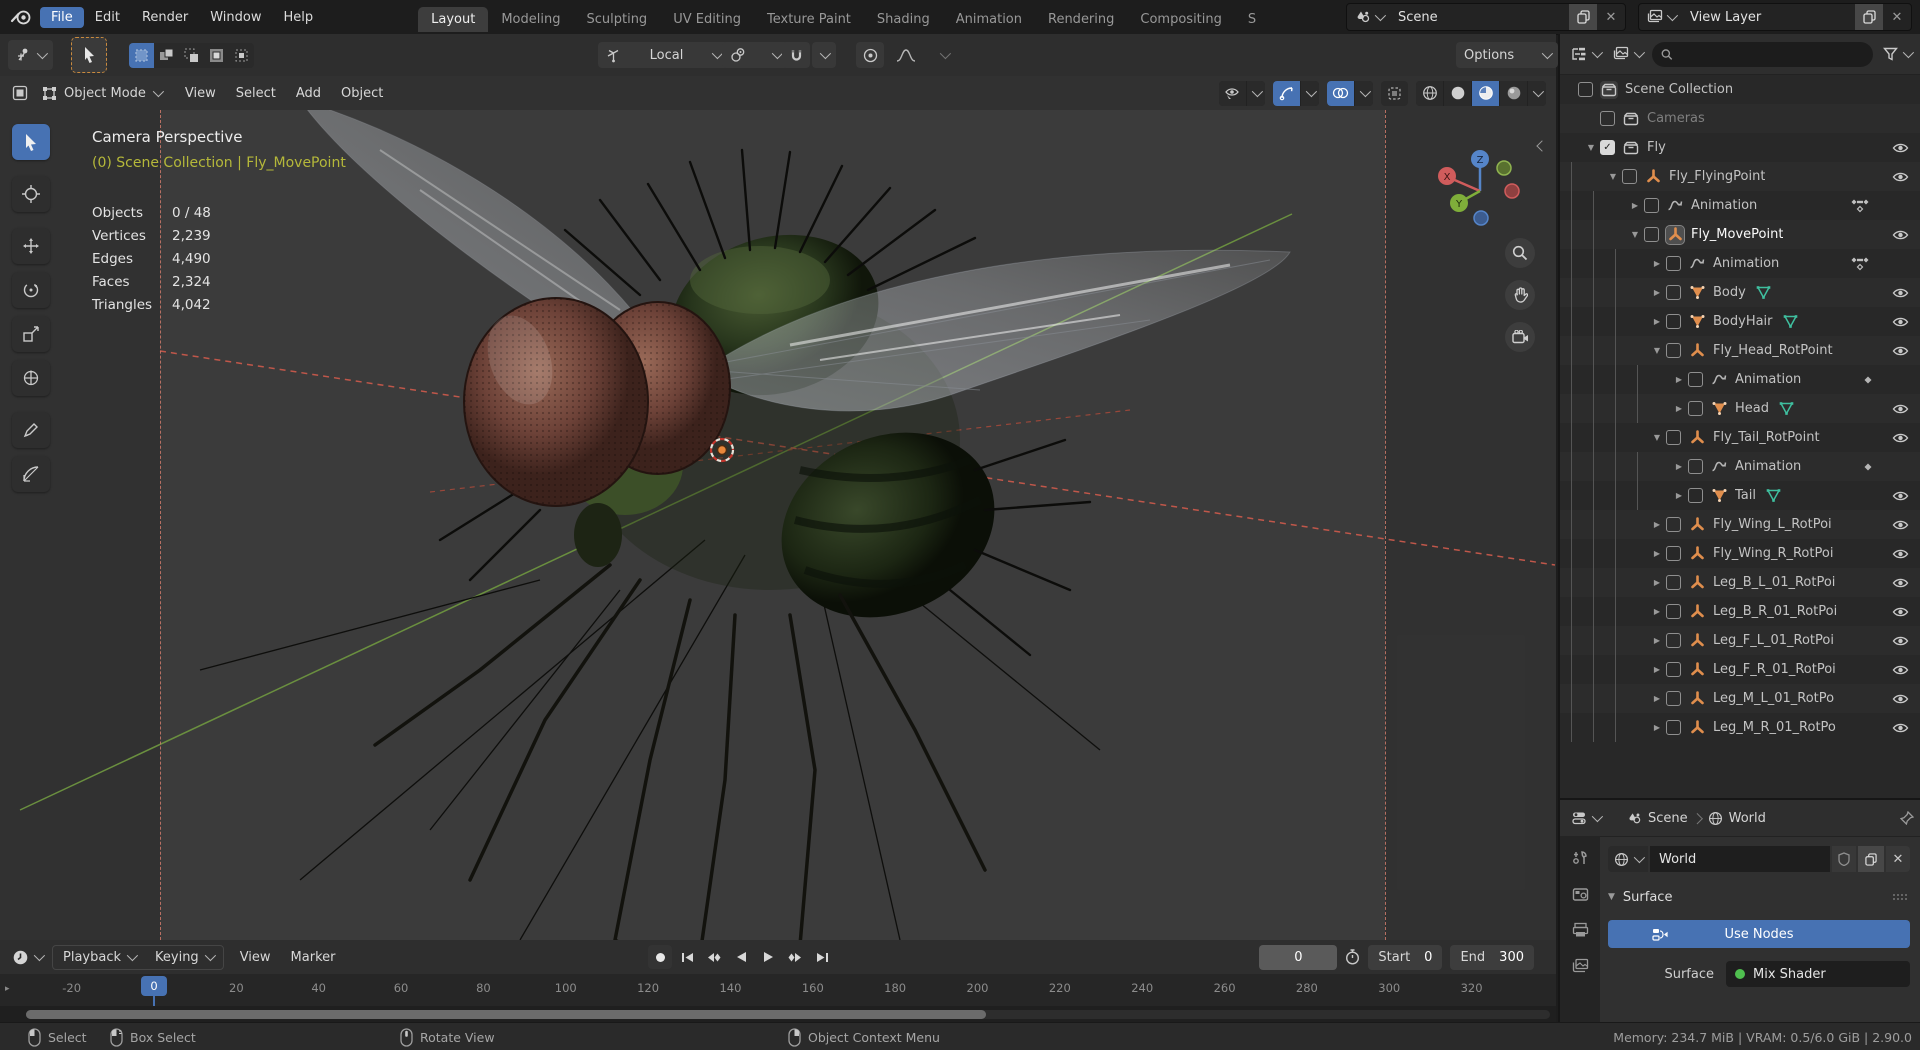 This screenshot has width=1920, height=1050. What do you see at coordinates (1907, 818) in the screenshot?
I see `pin-icon` at bounding box center [1907, 818].